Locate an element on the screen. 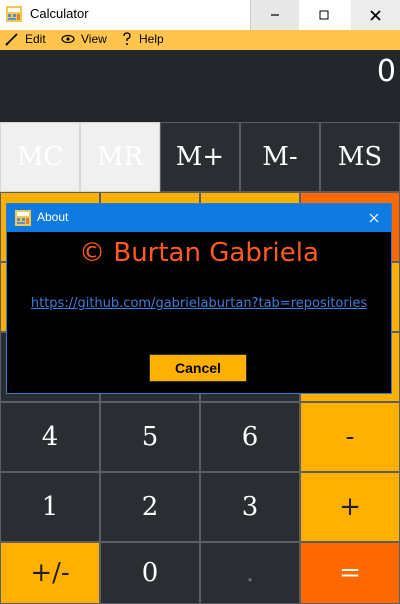  menu-help: Help is located at coordinates (142, 39).